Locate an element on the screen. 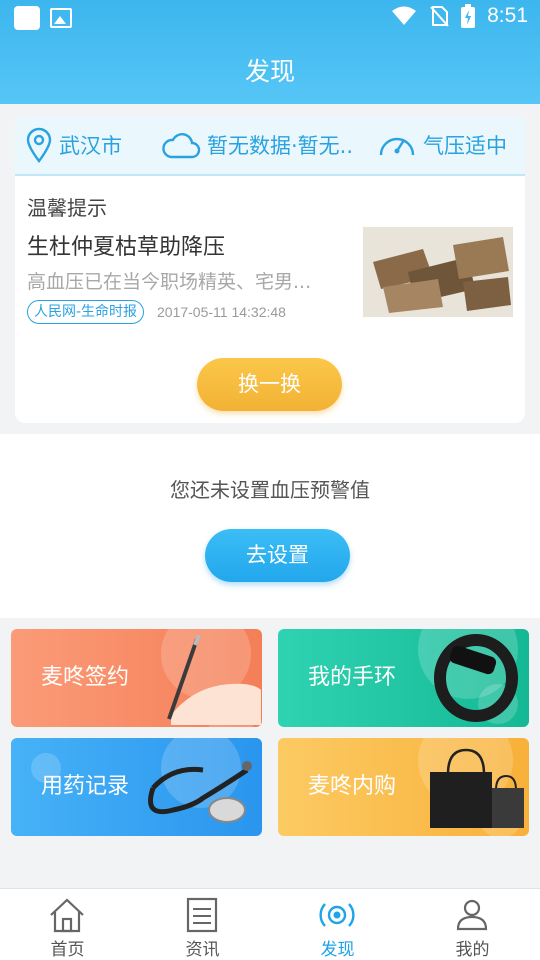  bp-warning-text: 您还未设置血压预警值 is located at coordinates (270, 490).